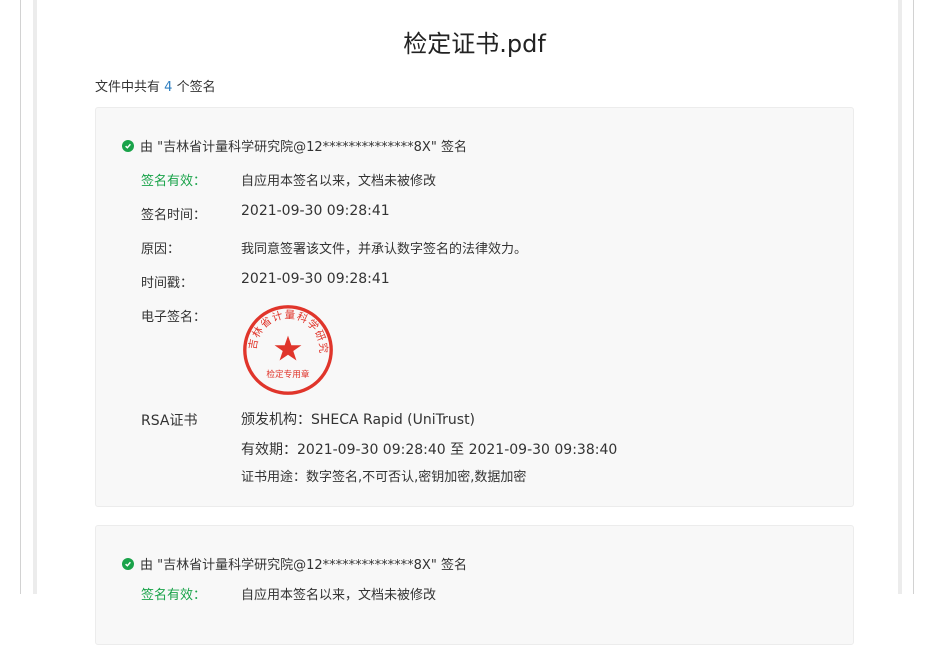  I want to click on cert-label: RSA证书, so click(169, 421).